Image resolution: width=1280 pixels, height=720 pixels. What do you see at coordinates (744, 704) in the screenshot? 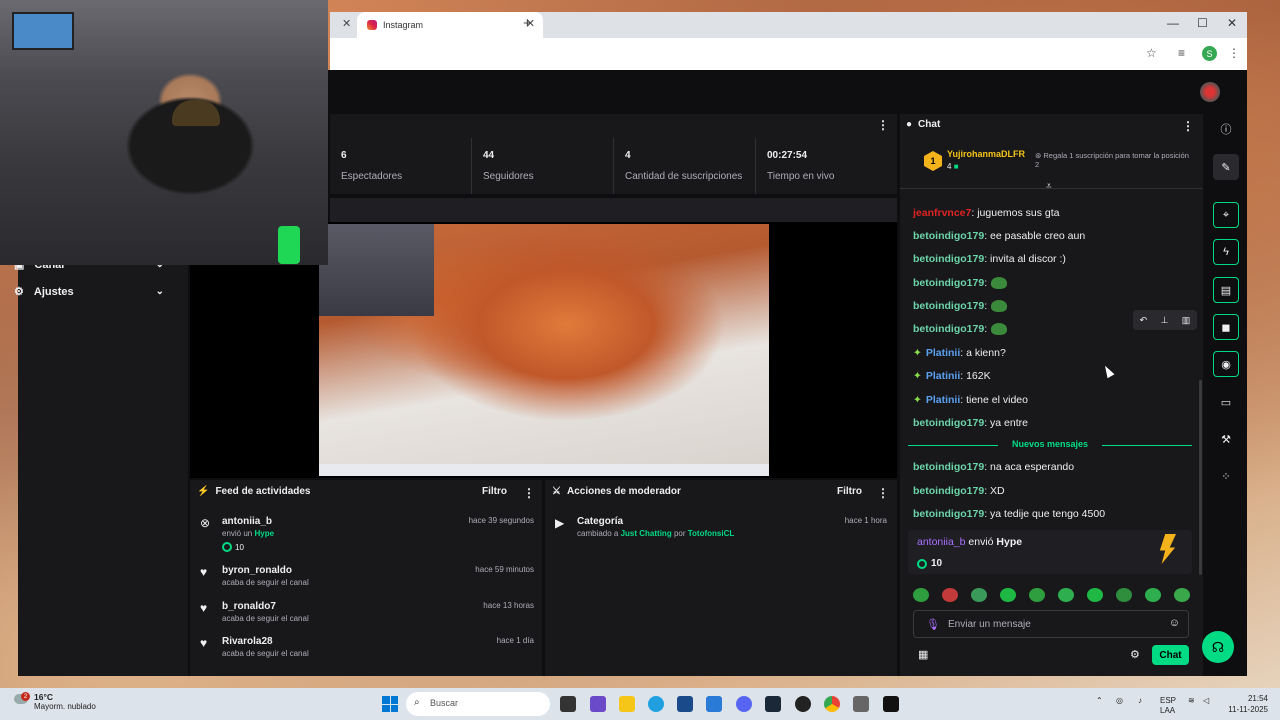
I see `discord-icon` at bounding box center [744, 704].